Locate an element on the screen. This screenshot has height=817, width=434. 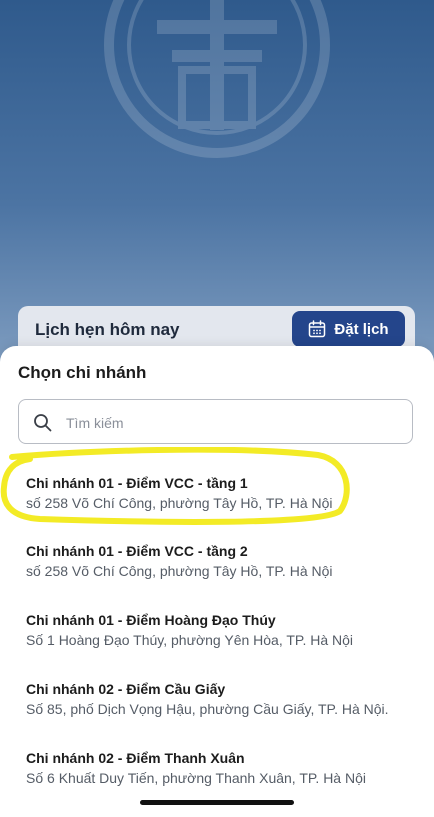
branch-name: Chi nhánh 02 - Điểm Thanh Xuân is located at coordinates (135, 758).